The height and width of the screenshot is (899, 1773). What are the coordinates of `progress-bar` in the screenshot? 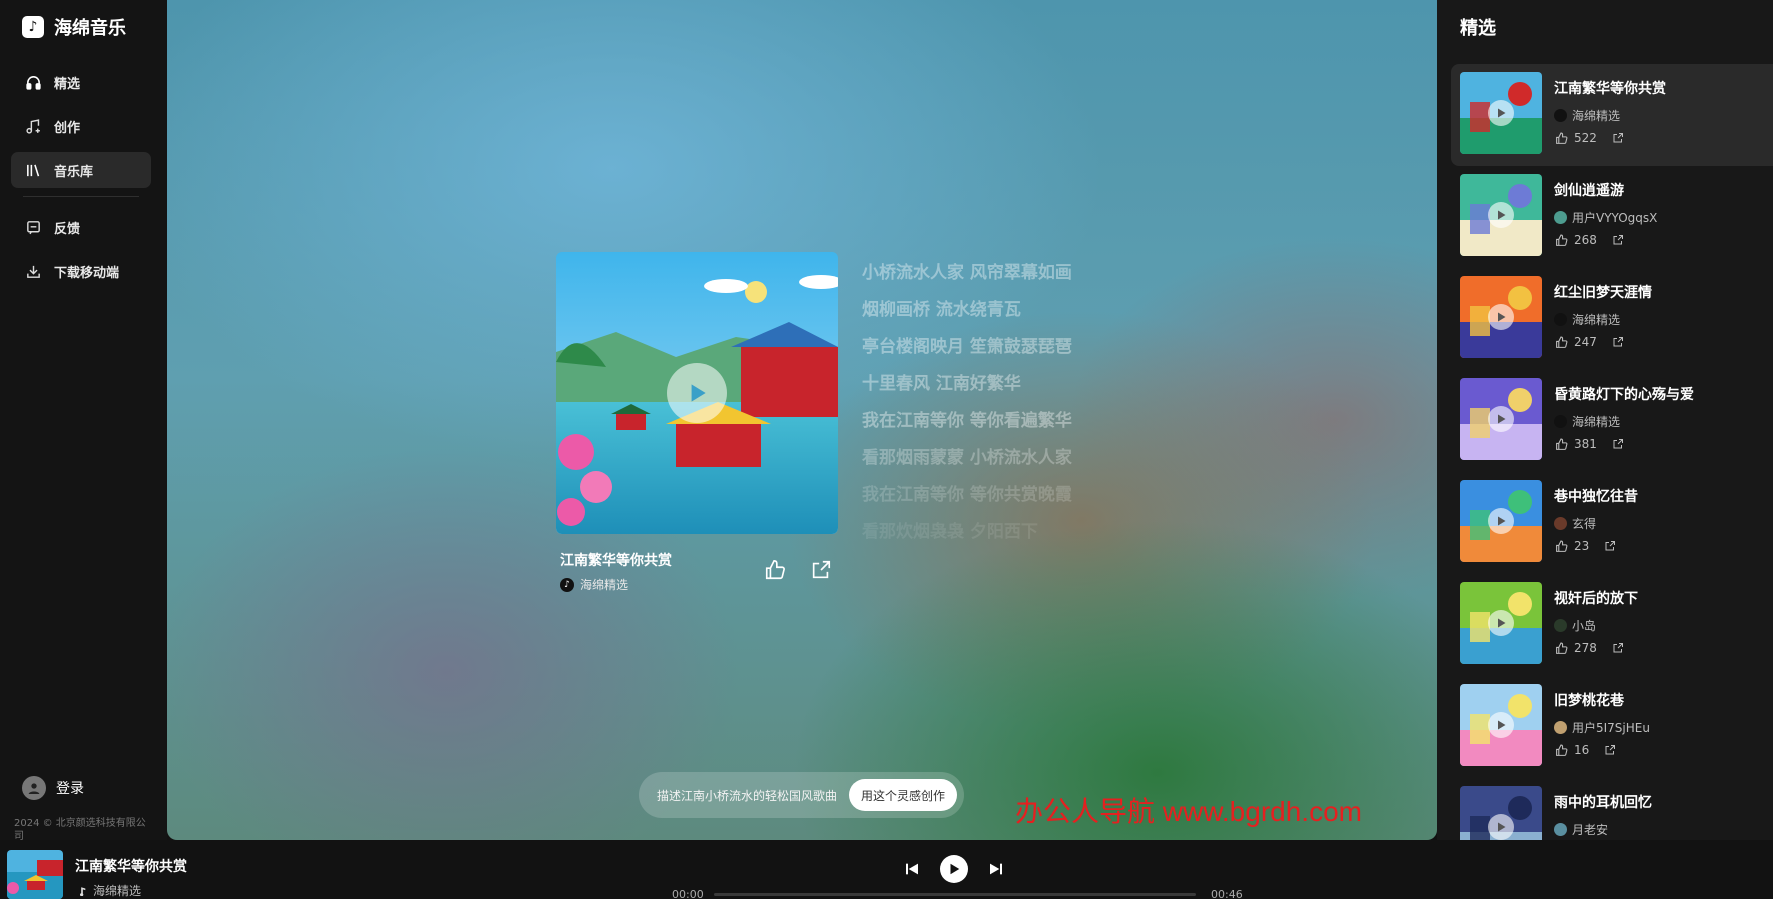 It's located at (955, 894).